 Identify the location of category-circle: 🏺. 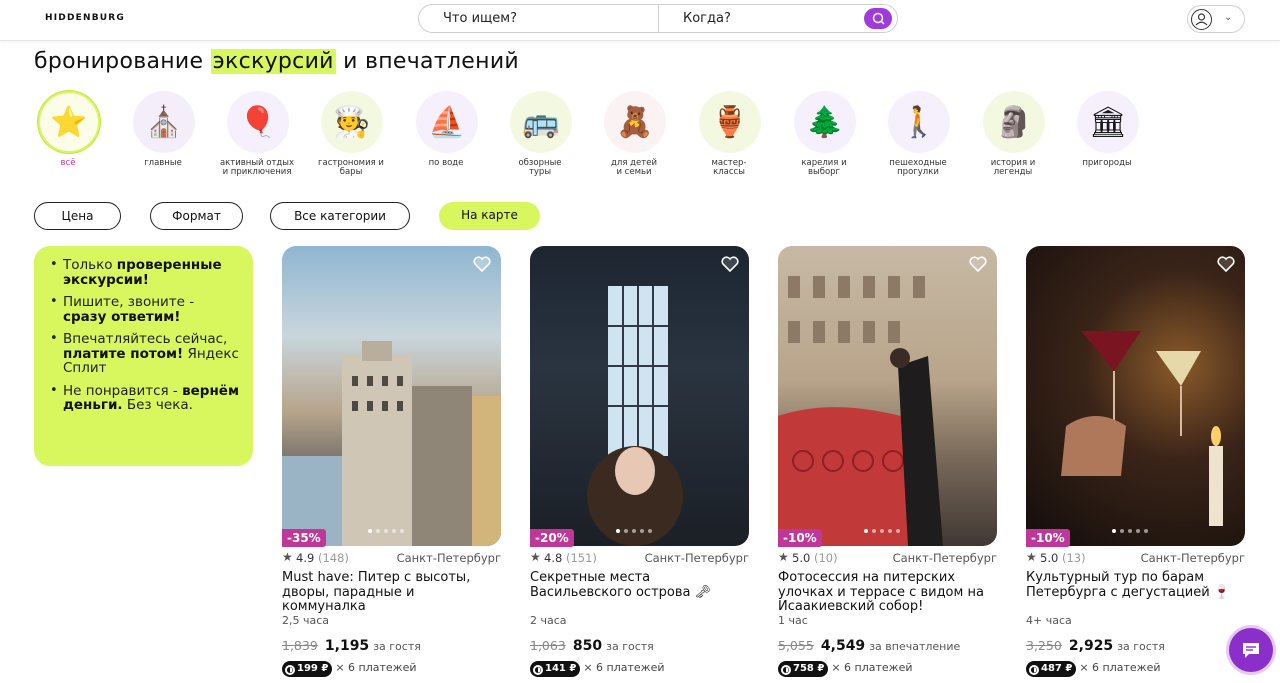
(730, 122).